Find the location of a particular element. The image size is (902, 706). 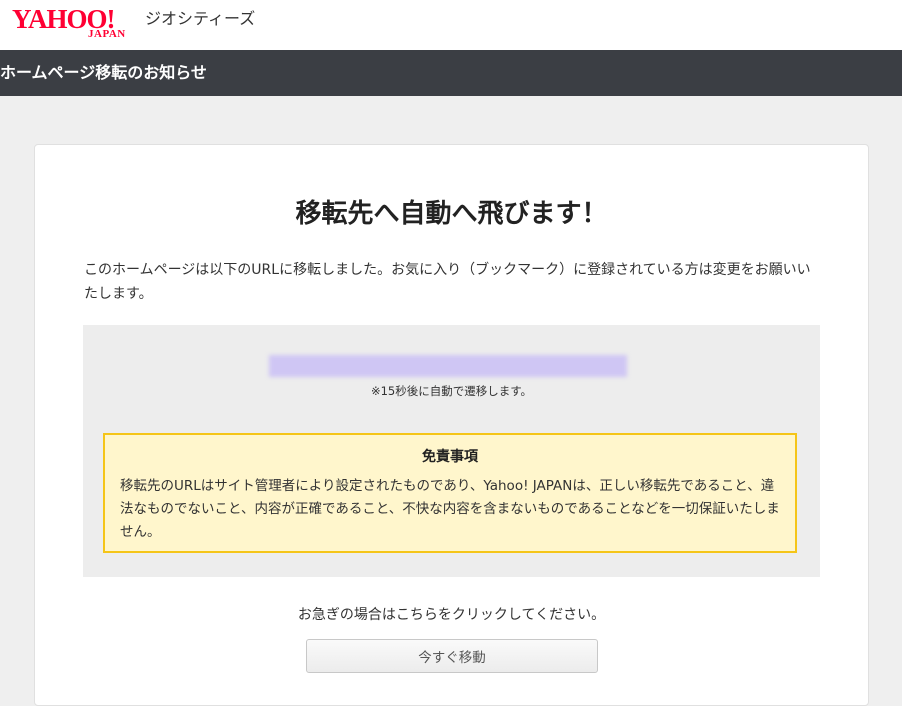

service-name: ジオシティーズ is located at coordinates (200, 18).